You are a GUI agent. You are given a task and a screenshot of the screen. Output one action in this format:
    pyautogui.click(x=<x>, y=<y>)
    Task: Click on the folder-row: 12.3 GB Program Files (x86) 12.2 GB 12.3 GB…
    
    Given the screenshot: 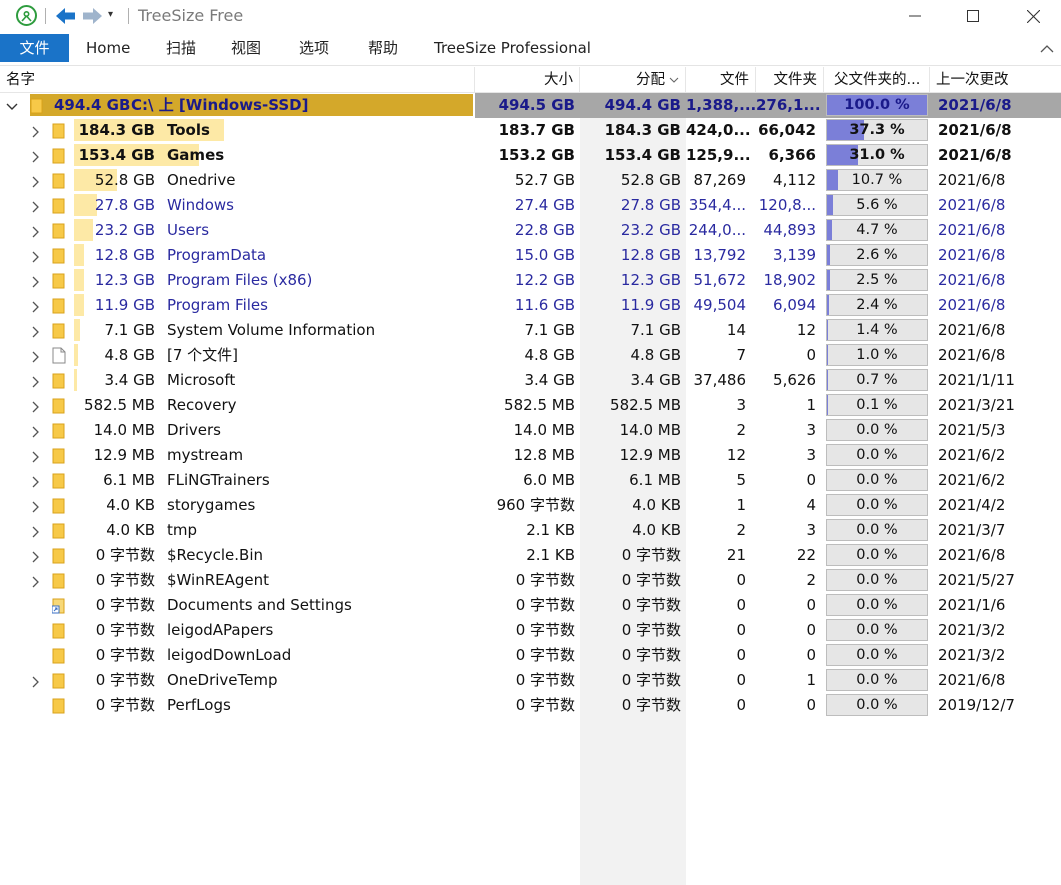 What is the action you would take?
    pyautogui.click(x=530, y=280)
    